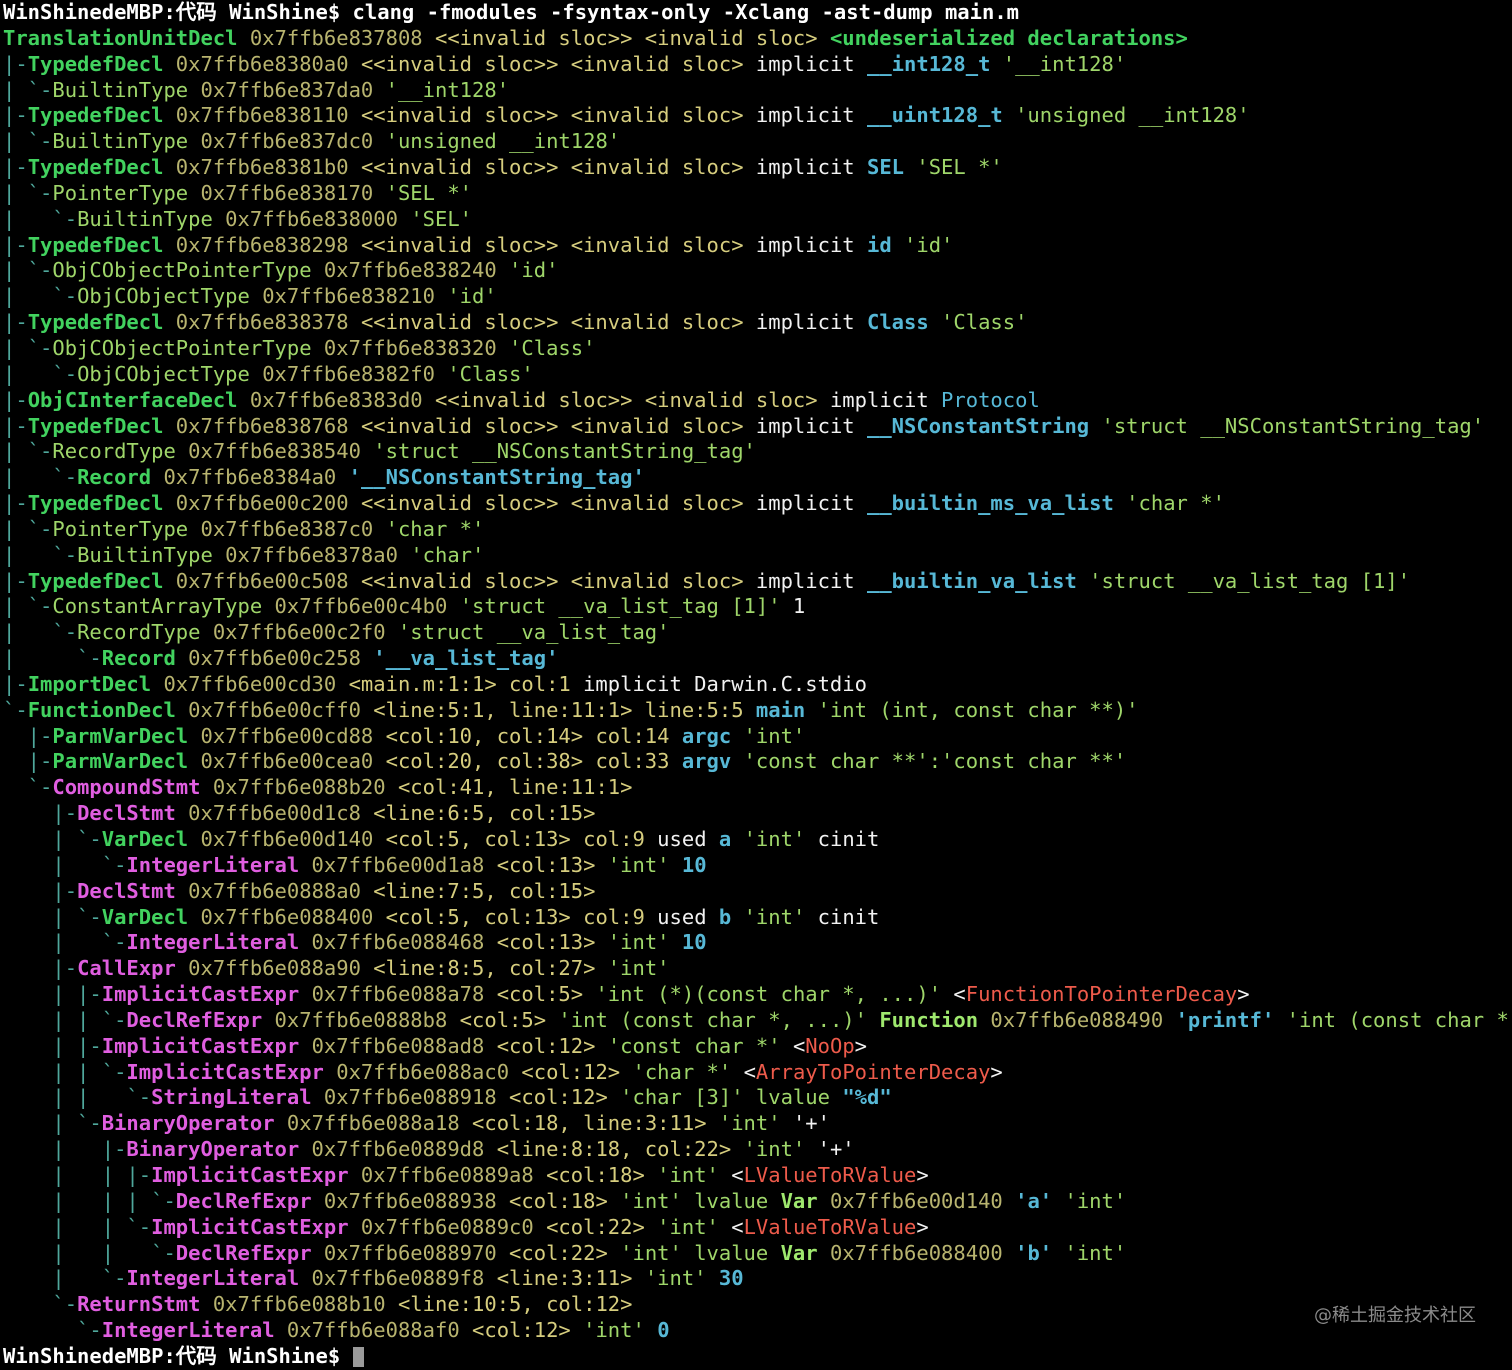 The width and height of the screenshot is (1512, 1370). Describe the element at coordinates (1126, 115) in the screenshot. I see `ast-token: 'unsigned __int128'` at that location.